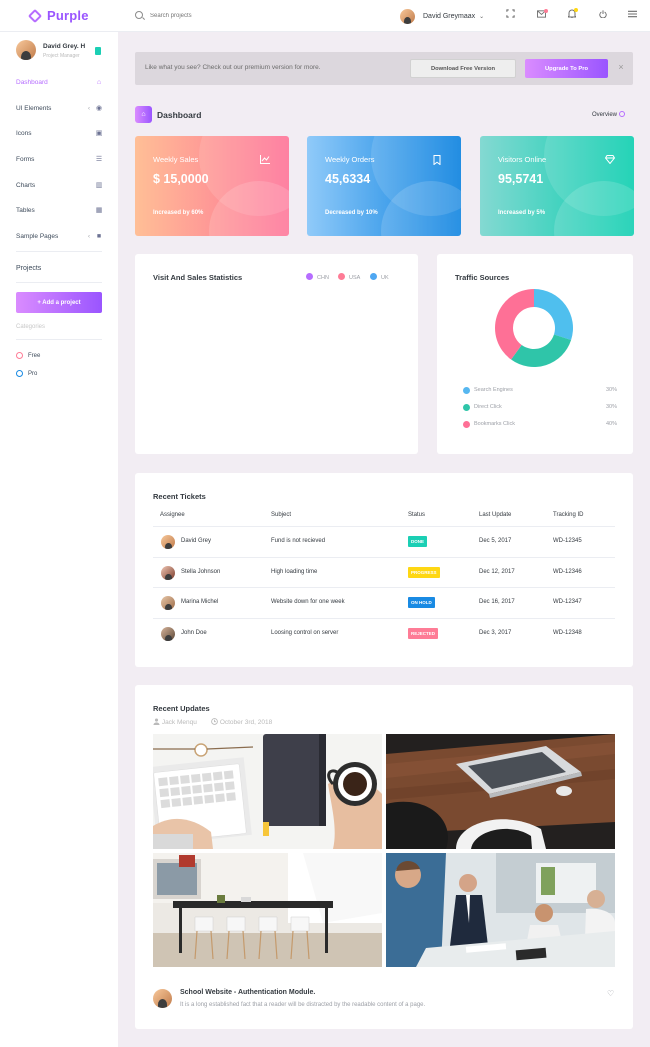  Describe the element at coordinates (60, 211) in the screenshot. I see `sidebar-item-tables: Tables ▦` at that location.